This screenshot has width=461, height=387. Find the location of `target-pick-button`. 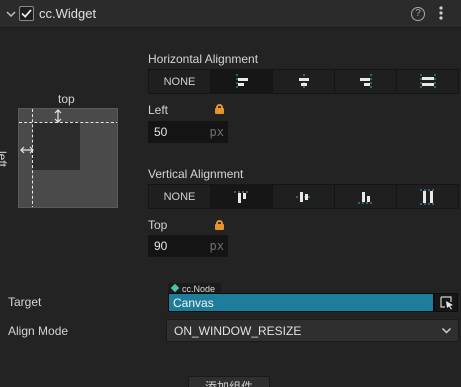

target-pick-button is located at coordinates (446, 302).